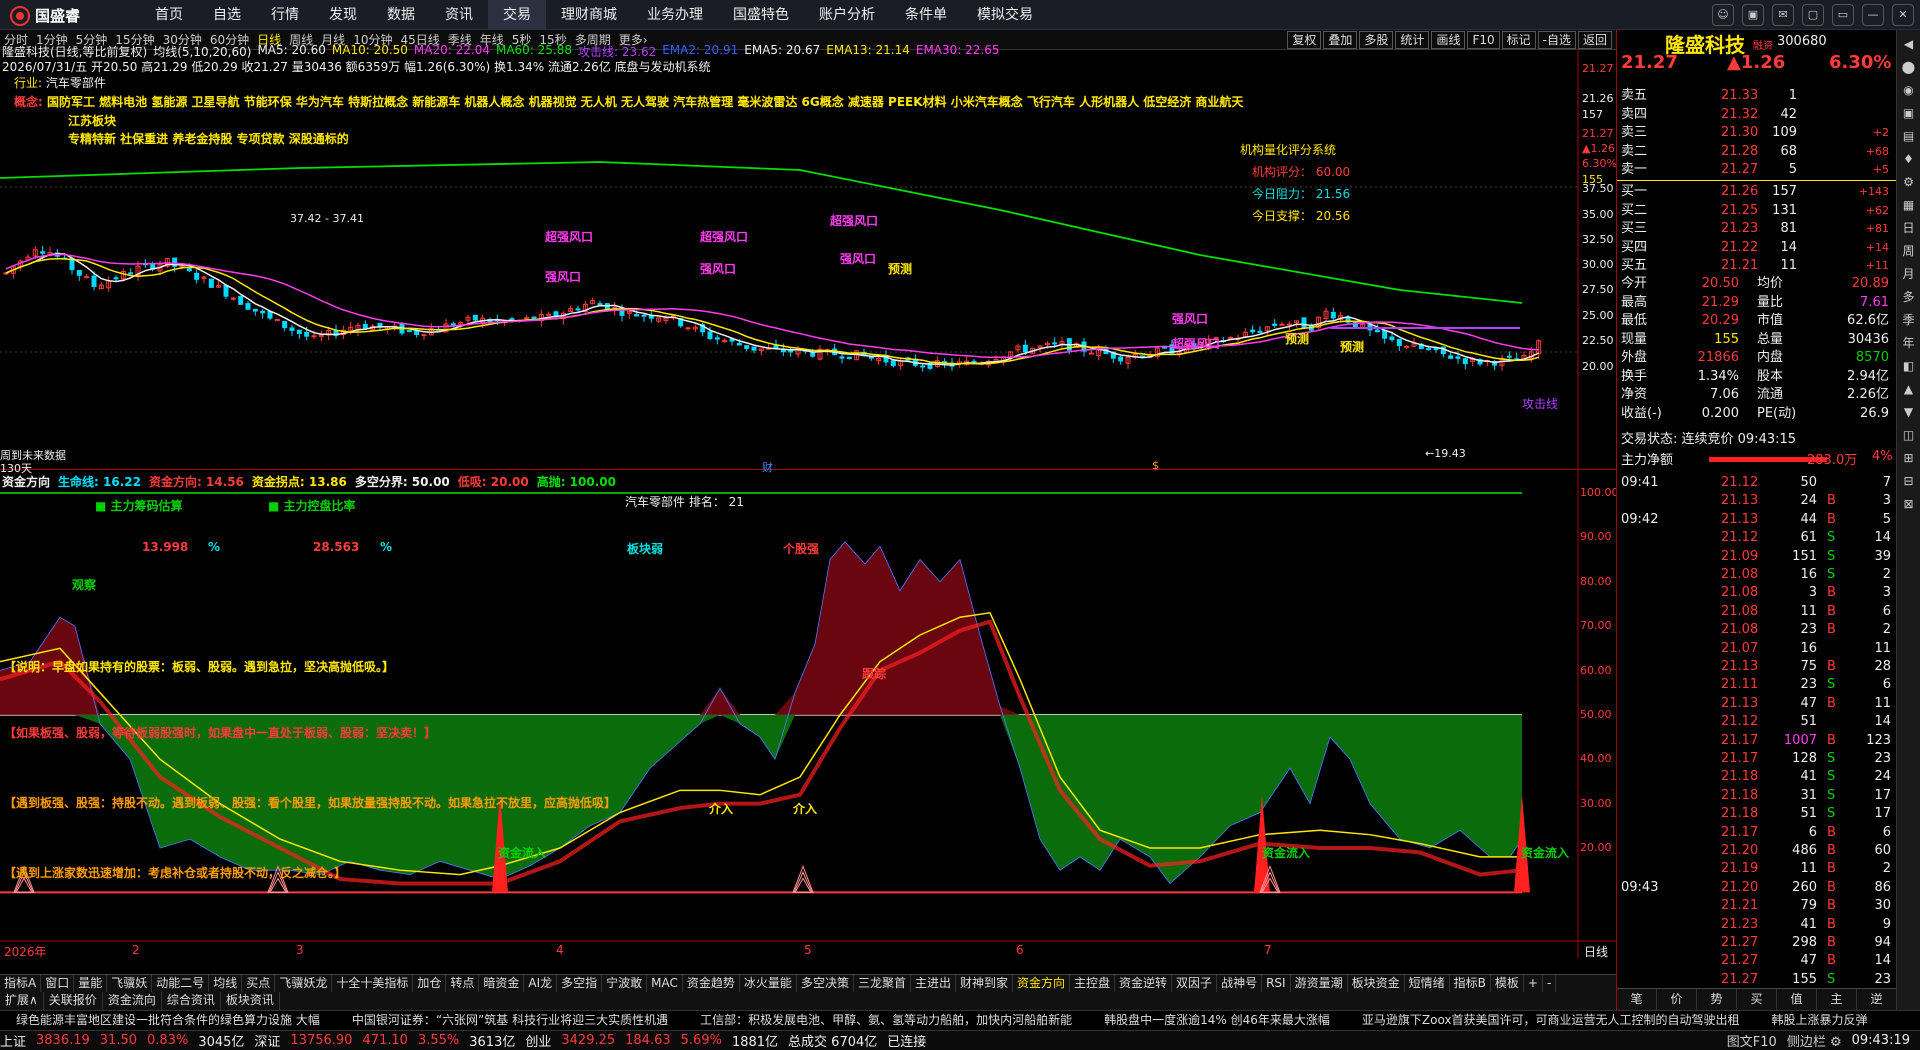 This screenshot has width=1920, height=1050. I want to click on tool-button: -自选, so click(1556, 40).